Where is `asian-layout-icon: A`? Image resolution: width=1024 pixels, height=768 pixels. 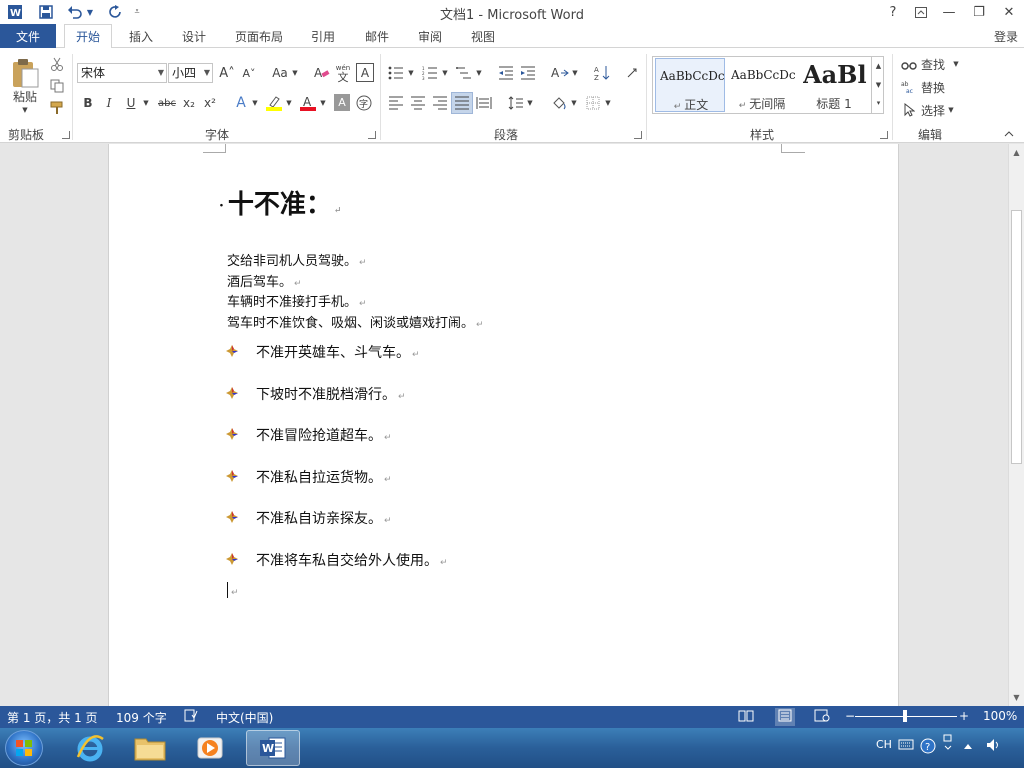
asian-layout-icon: A is located at coordinates (560, 73).